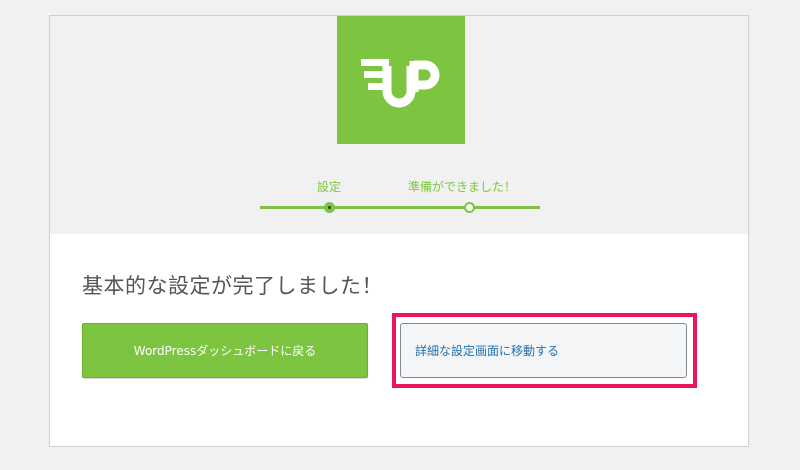 The image size is (800, 470). Describe the element at coordinates (232, 286) in the screenshot. I see `page-title: 基本的な設定が完了しました！` at that location.